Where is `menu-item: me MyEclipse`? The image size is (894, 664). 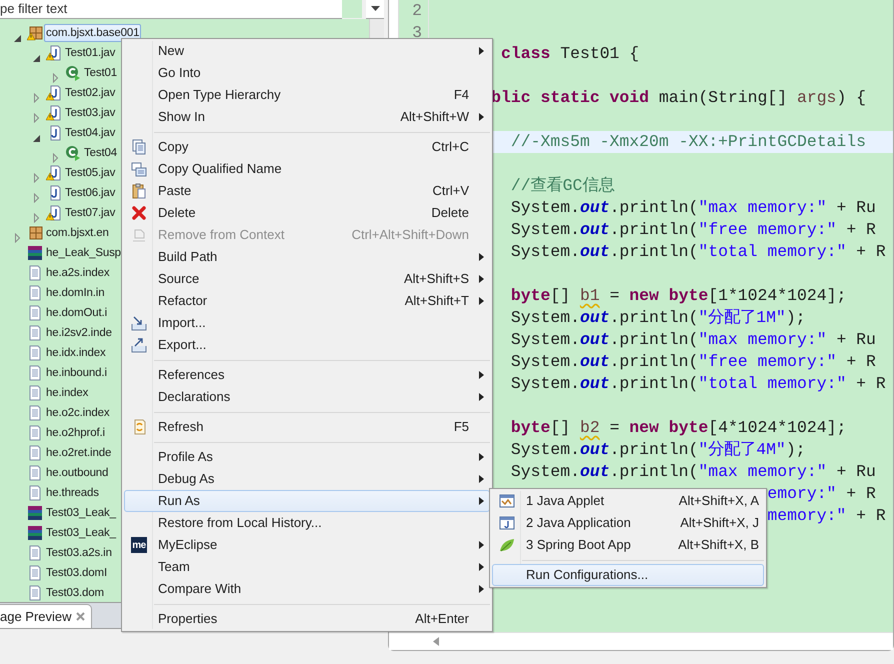
menu-item: me MyEclipse is located at coordinates (307, 545).